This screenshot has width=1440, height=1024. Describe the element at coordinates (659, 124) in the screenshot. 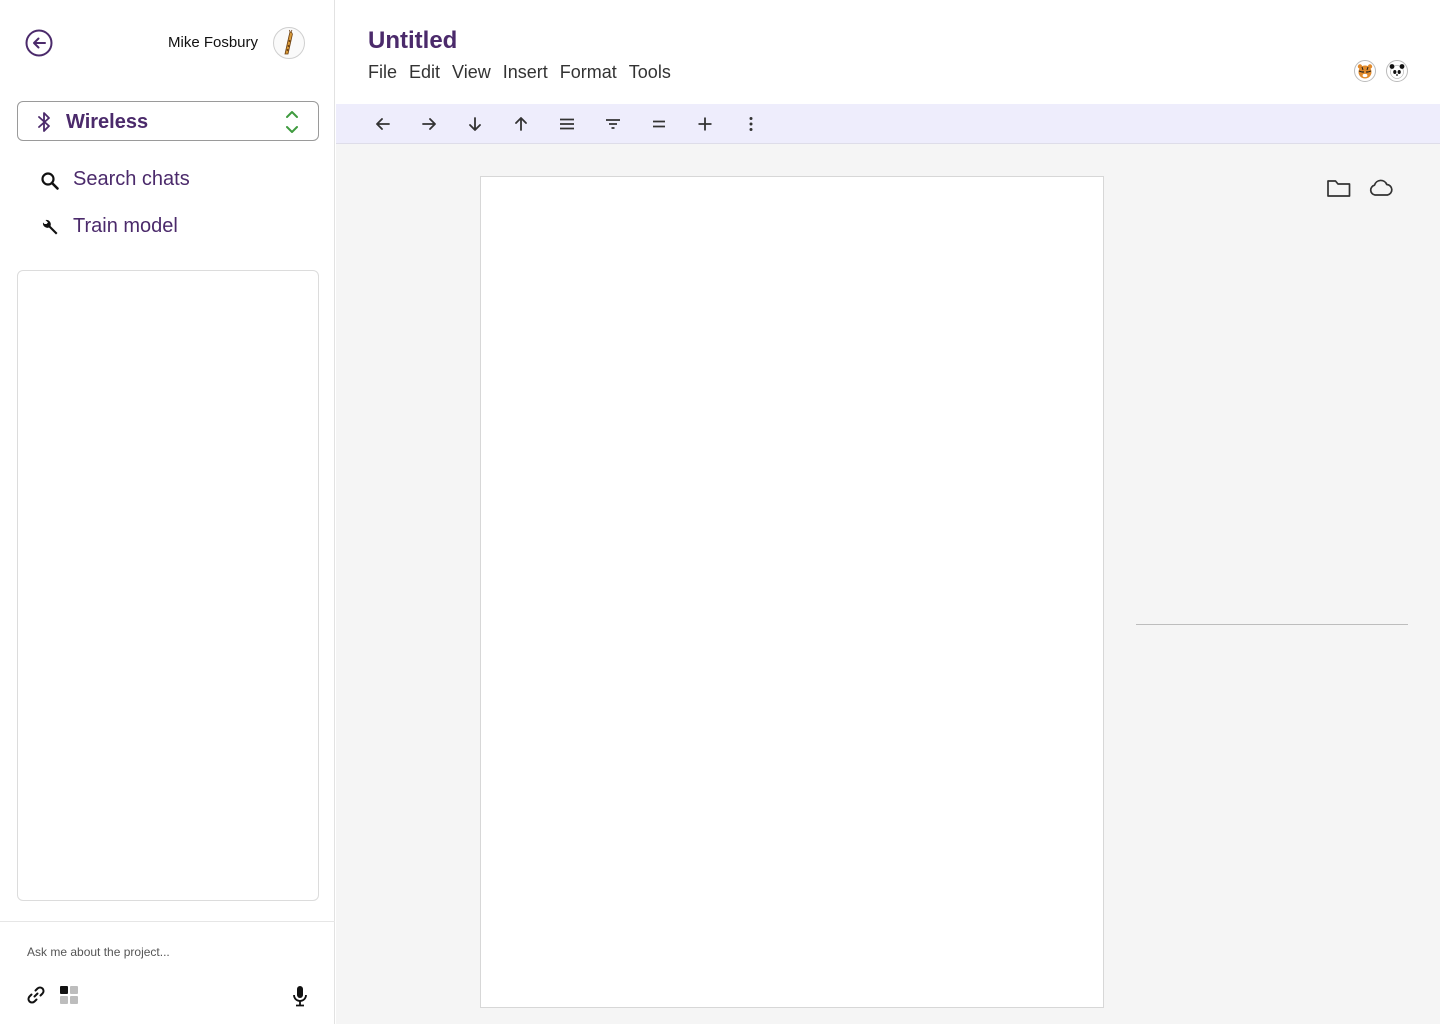

I see `equals-icon` at that location.